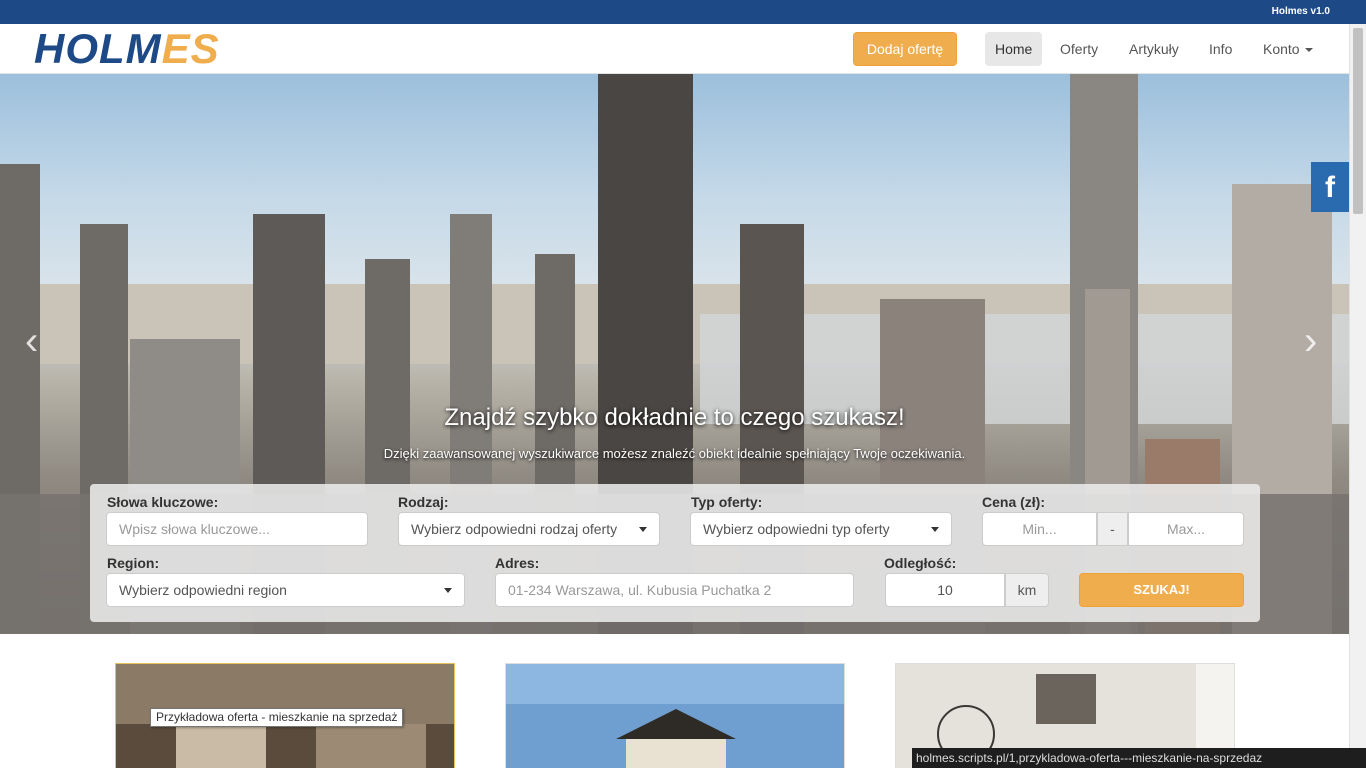  Describe the element at coordinates (1154, 49) in the screenshot. I see `nav-articles: Artykuły` at that location.